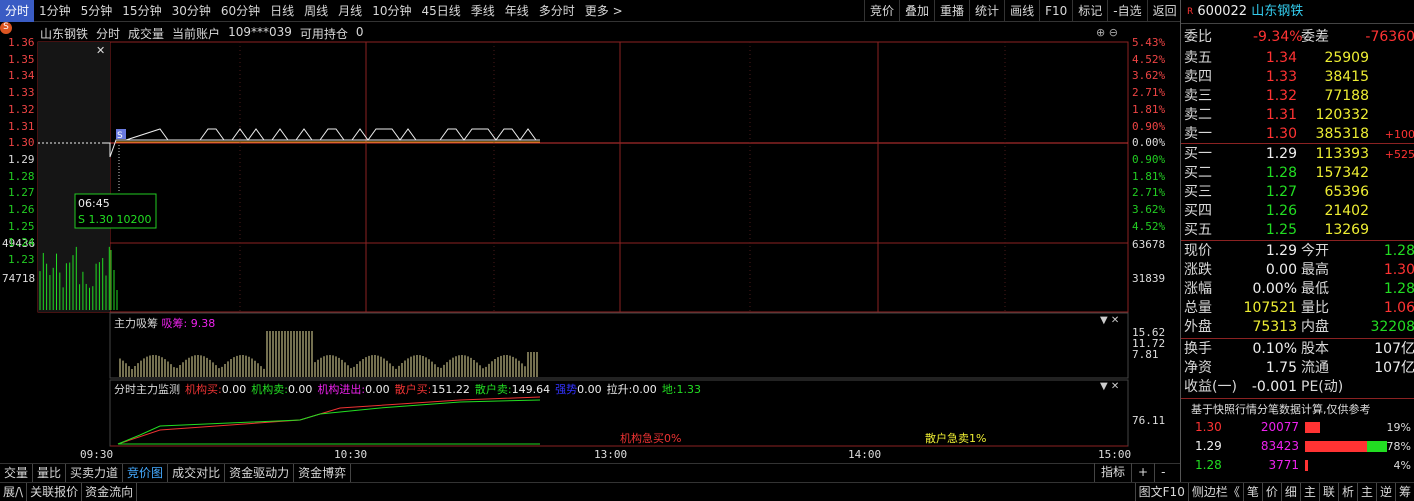 Image resolution: width=1414 pixels, height=501 pixels. What do you see at coordinates (281, 389) in the screenshot?
I see `monitor-item: 机构卖:0.00` at bounding box center [281, 389].